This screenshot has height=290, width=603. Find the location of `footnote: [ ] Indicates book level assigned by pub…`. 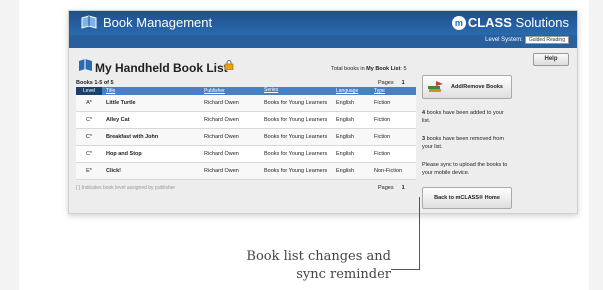

footnote: [ ] Indicates book level assigned by pub… is located at coordinates (126, 188).